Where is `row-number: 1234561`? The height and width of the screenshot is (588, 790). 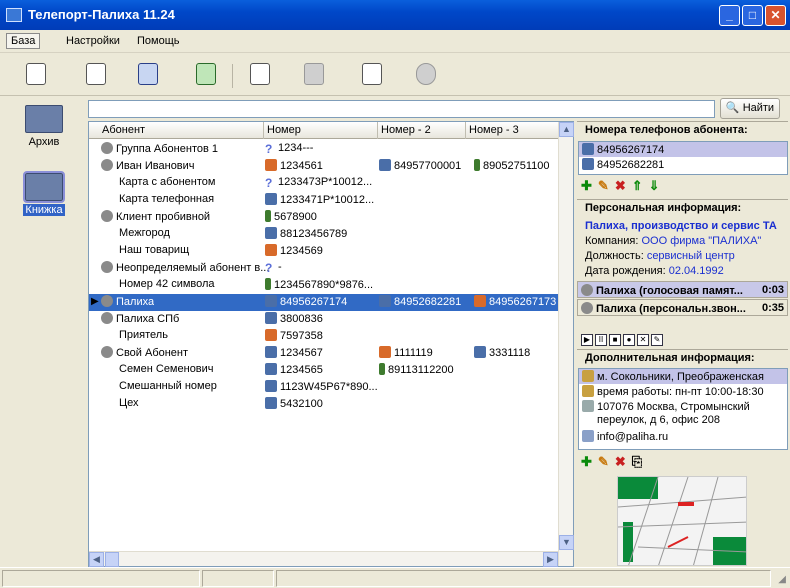 row-number: 1234561 is located at coordinates (301, 166).